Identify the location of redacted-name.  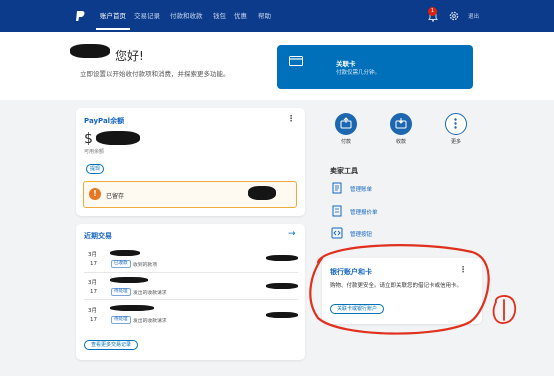
(90, 51).